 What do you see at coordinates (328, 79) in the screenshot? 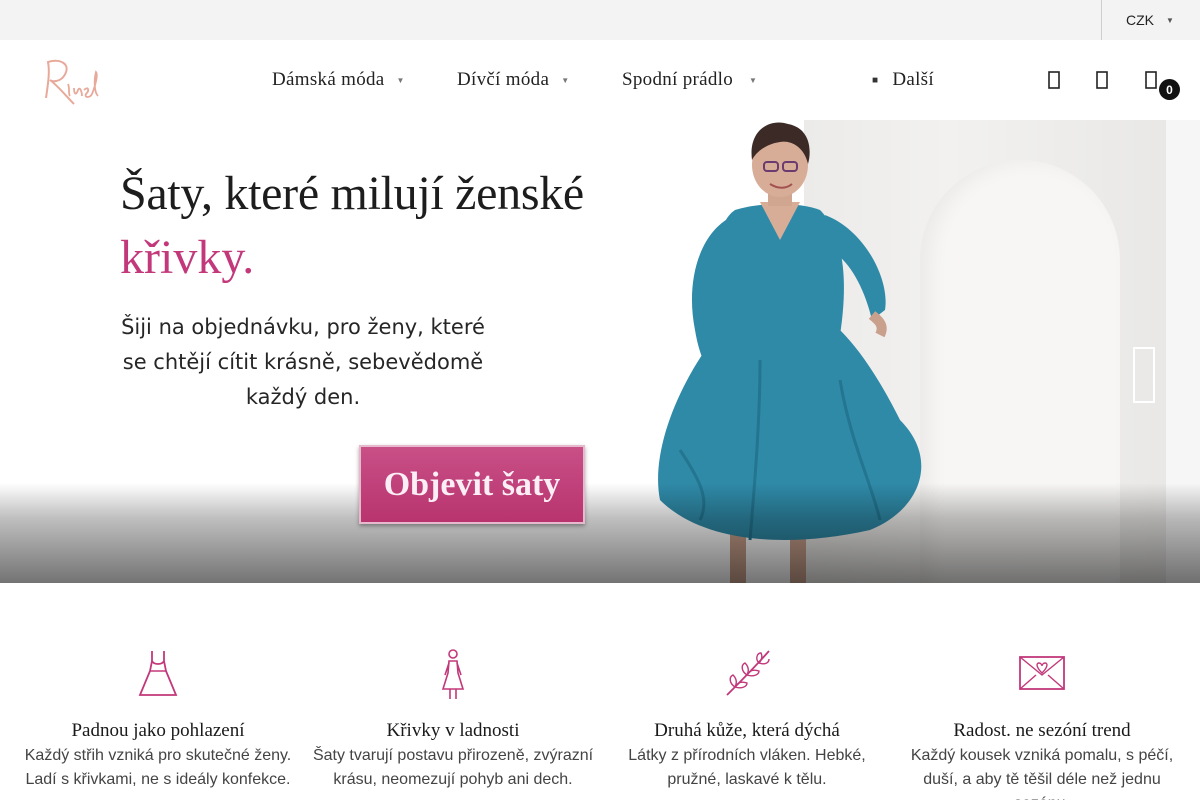
I see `nav-label: Dámská móda` at bounding box center [328, 79].